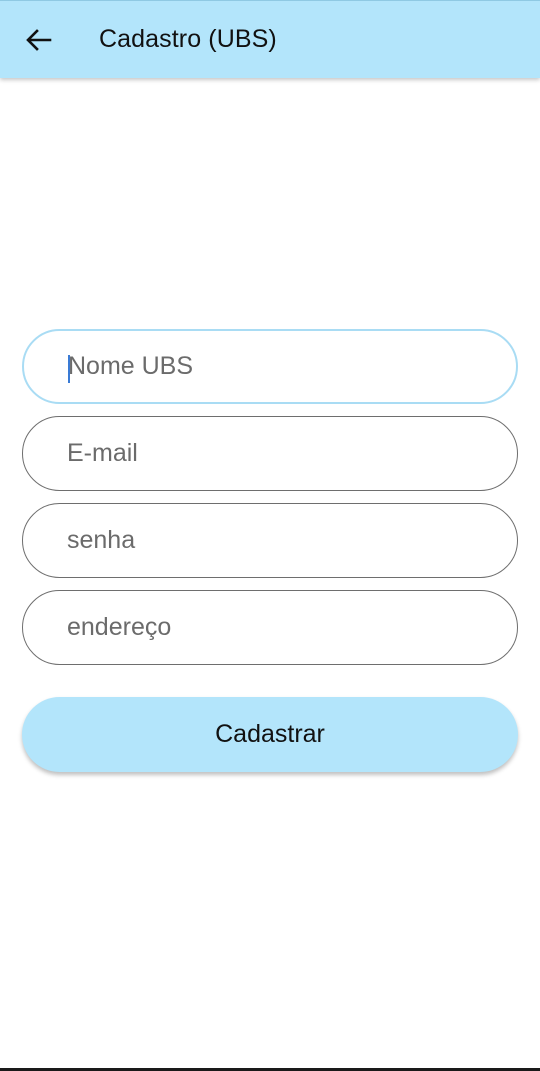 The height and width of the screenshot is (1071, 540). I want to click on arrow-left-icon, so click(39, 39).